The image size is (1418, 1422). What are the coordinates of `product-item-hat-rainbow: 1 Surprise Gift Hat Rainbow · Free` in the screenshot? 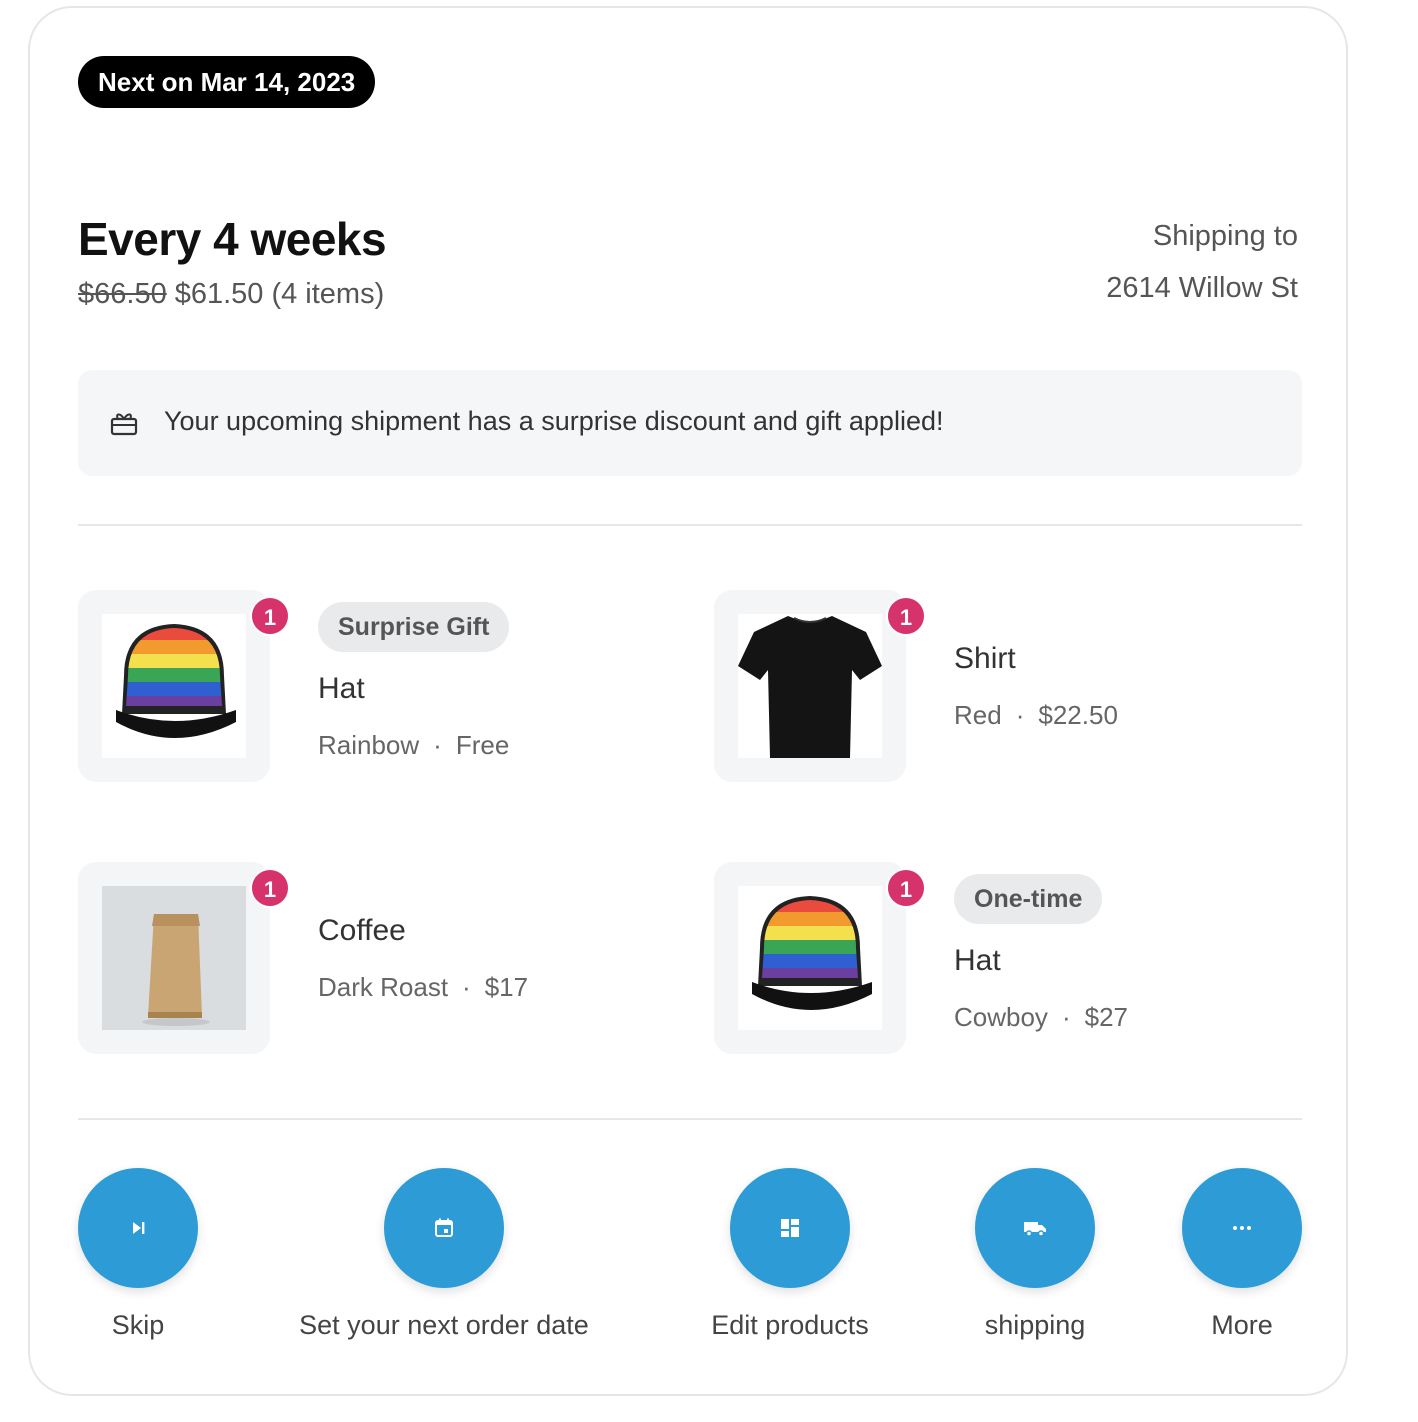 It's located at (368, 690).